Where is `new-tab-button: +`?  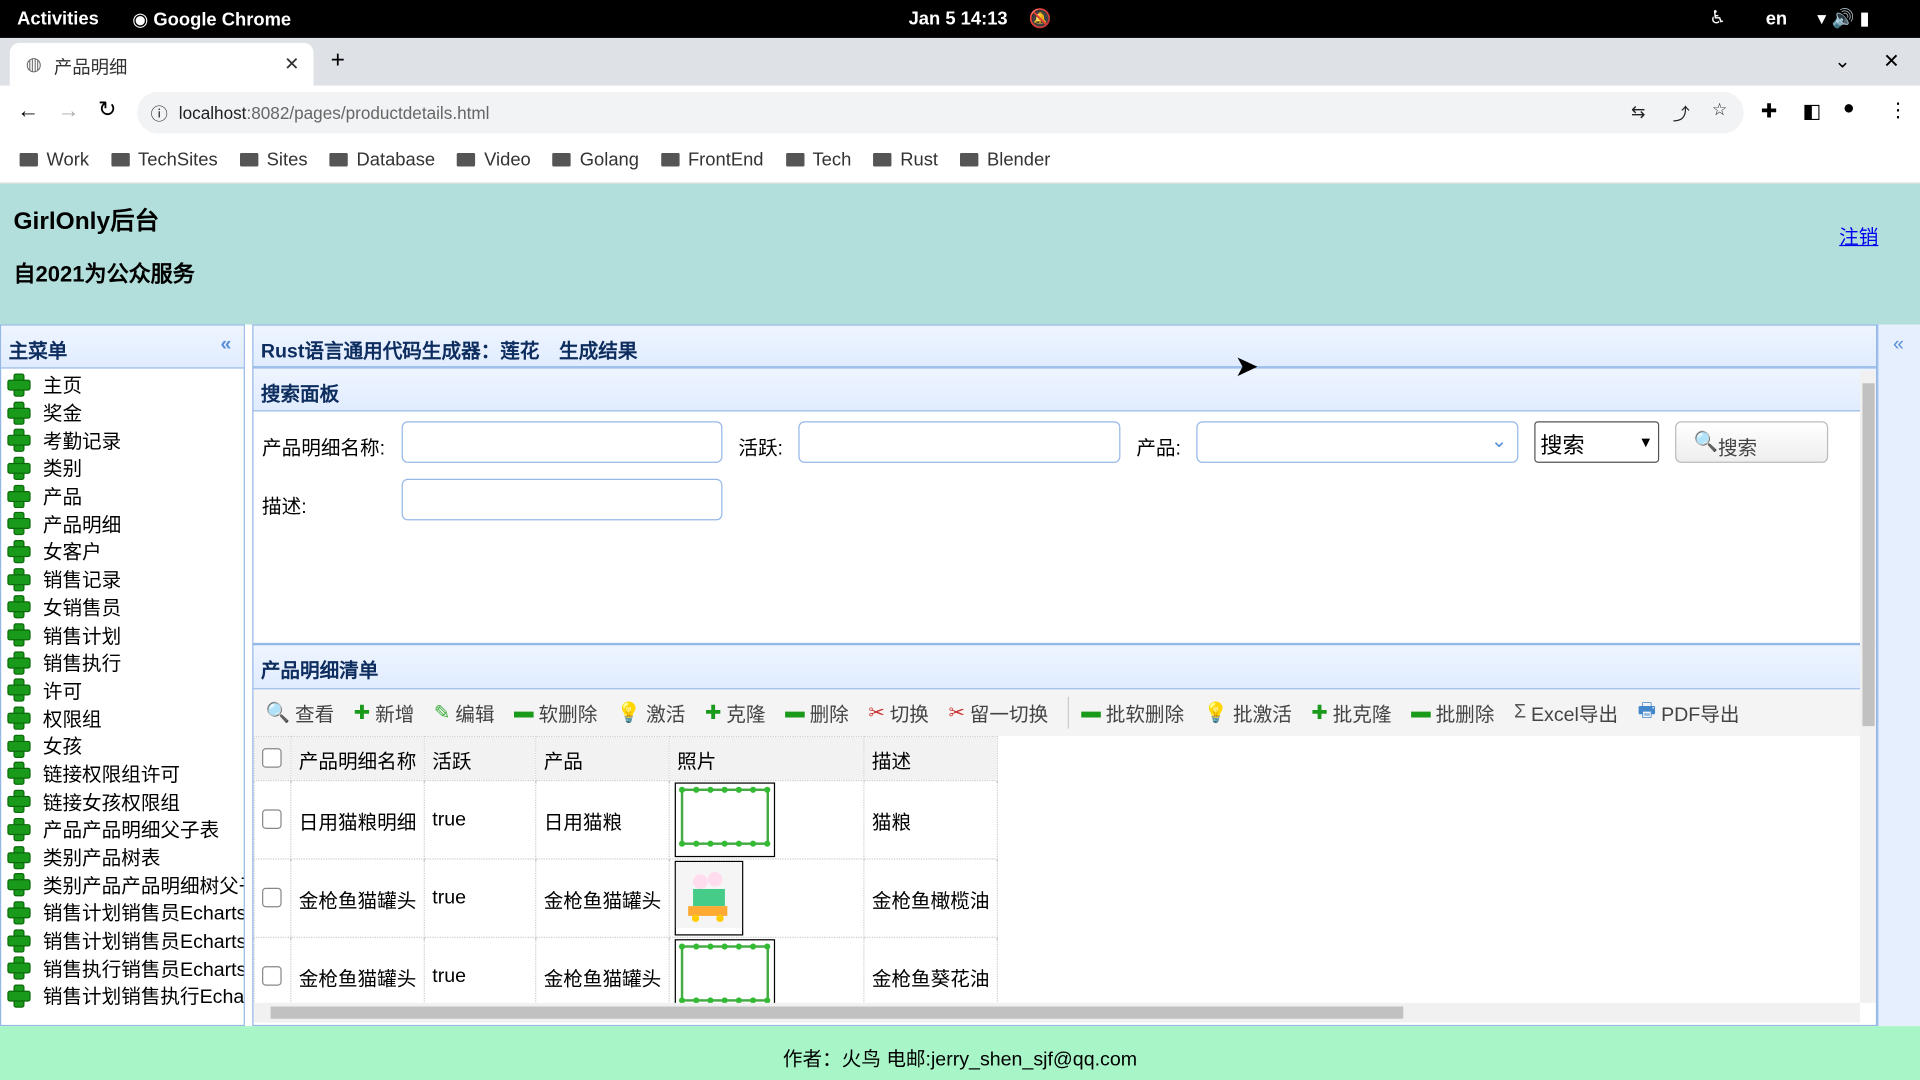
new-tab-button: + is located at coordinates (338, 61).